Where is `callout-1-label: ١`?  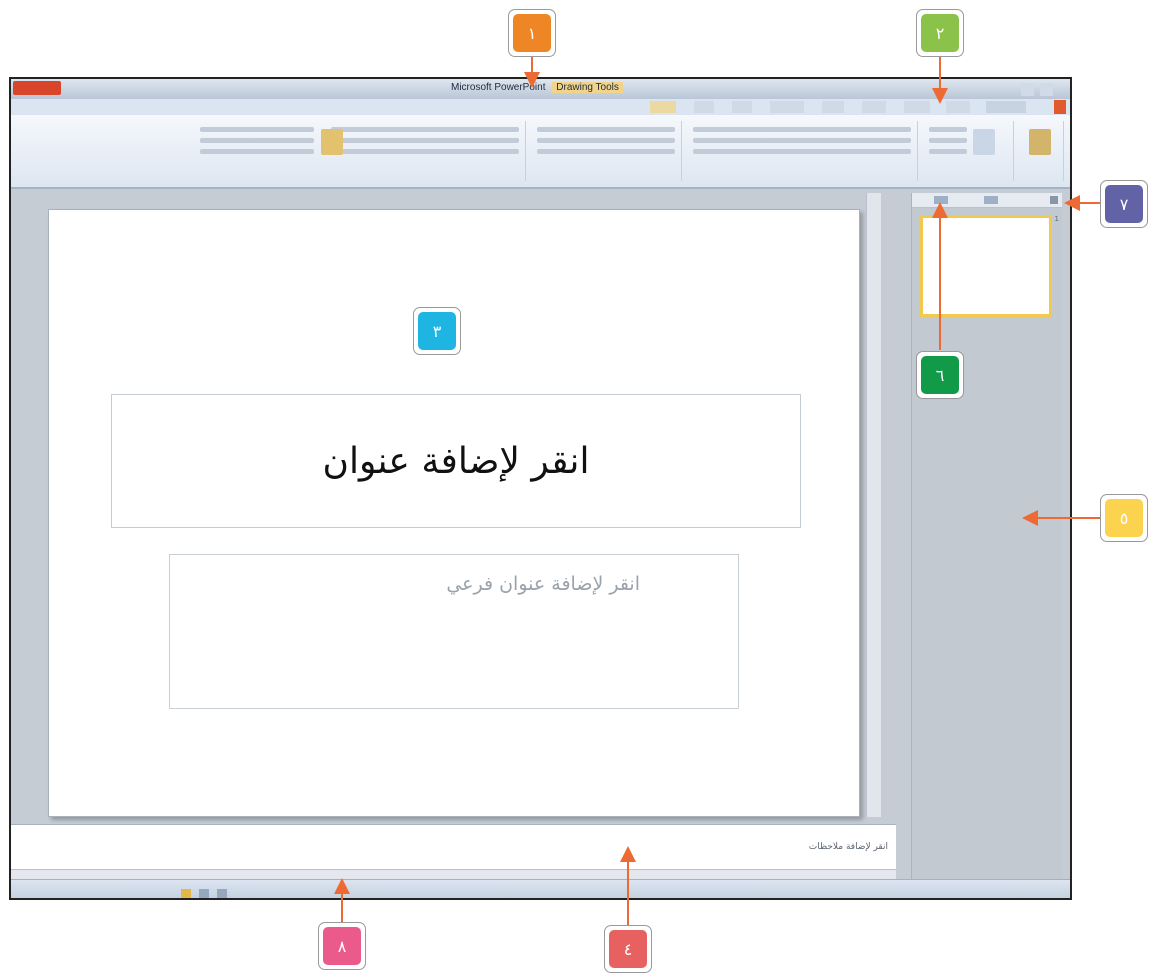
callout-1-label: ١ is located at coordinates (532, 33).